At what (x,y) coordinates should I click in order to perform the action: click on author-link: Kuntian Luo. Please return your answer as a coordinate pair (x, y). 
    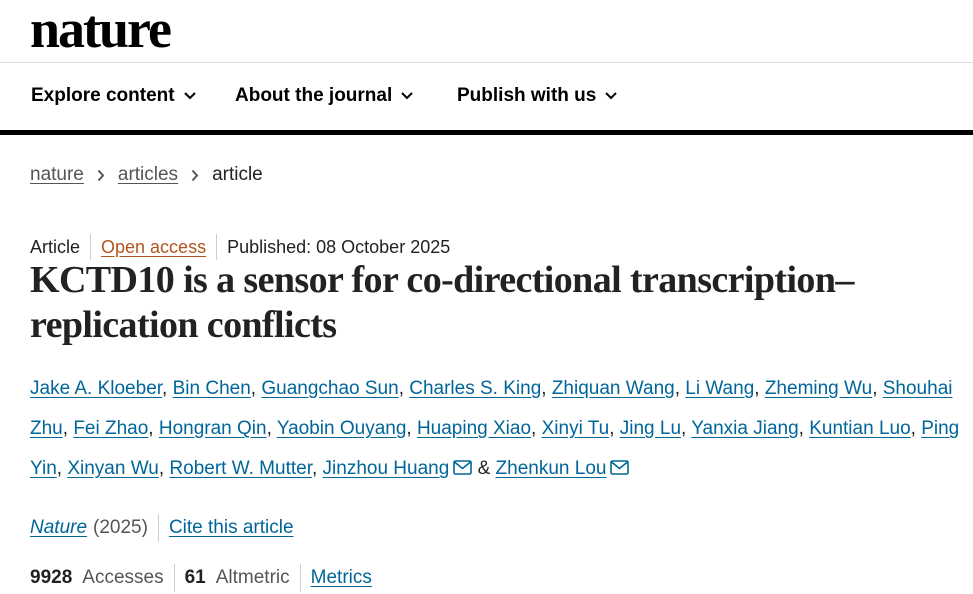
    Looking at the image, I should click on (859, 428).